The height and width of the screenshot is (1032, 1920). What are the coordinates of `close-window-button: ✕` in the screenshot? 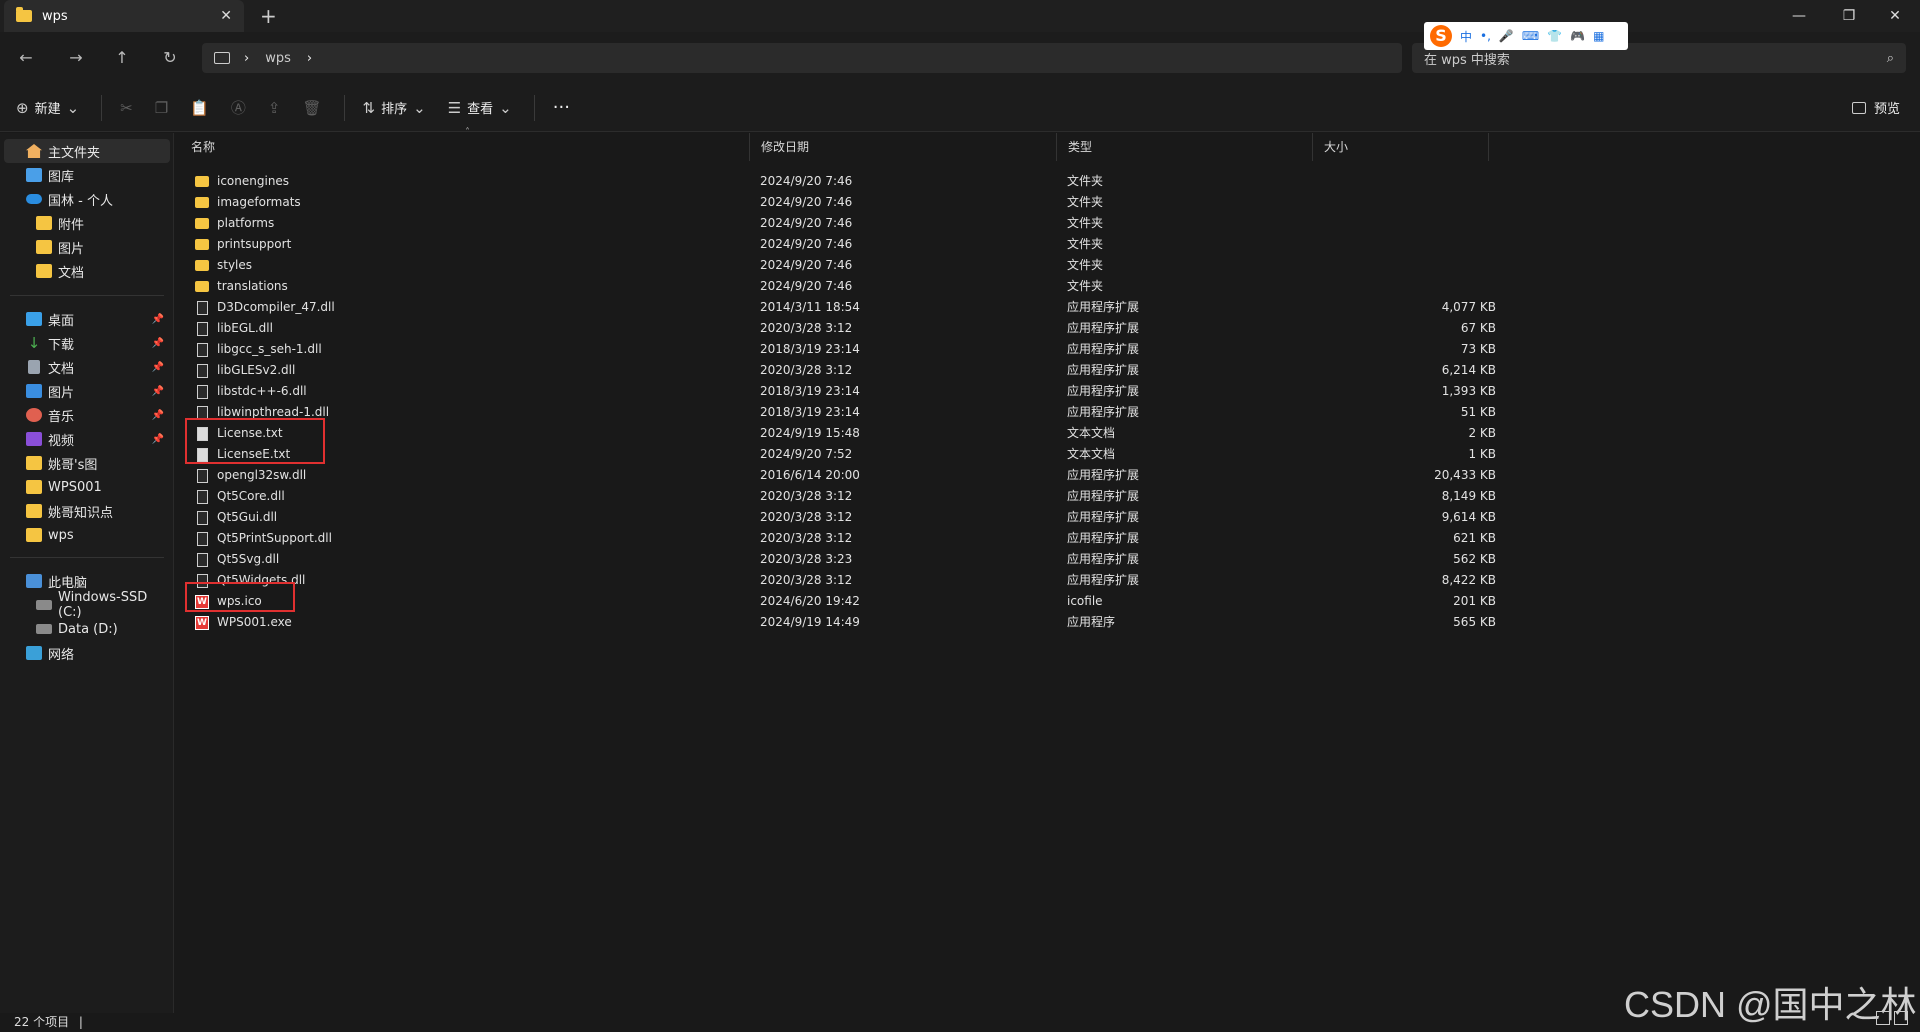 It's located at (1895, 16).